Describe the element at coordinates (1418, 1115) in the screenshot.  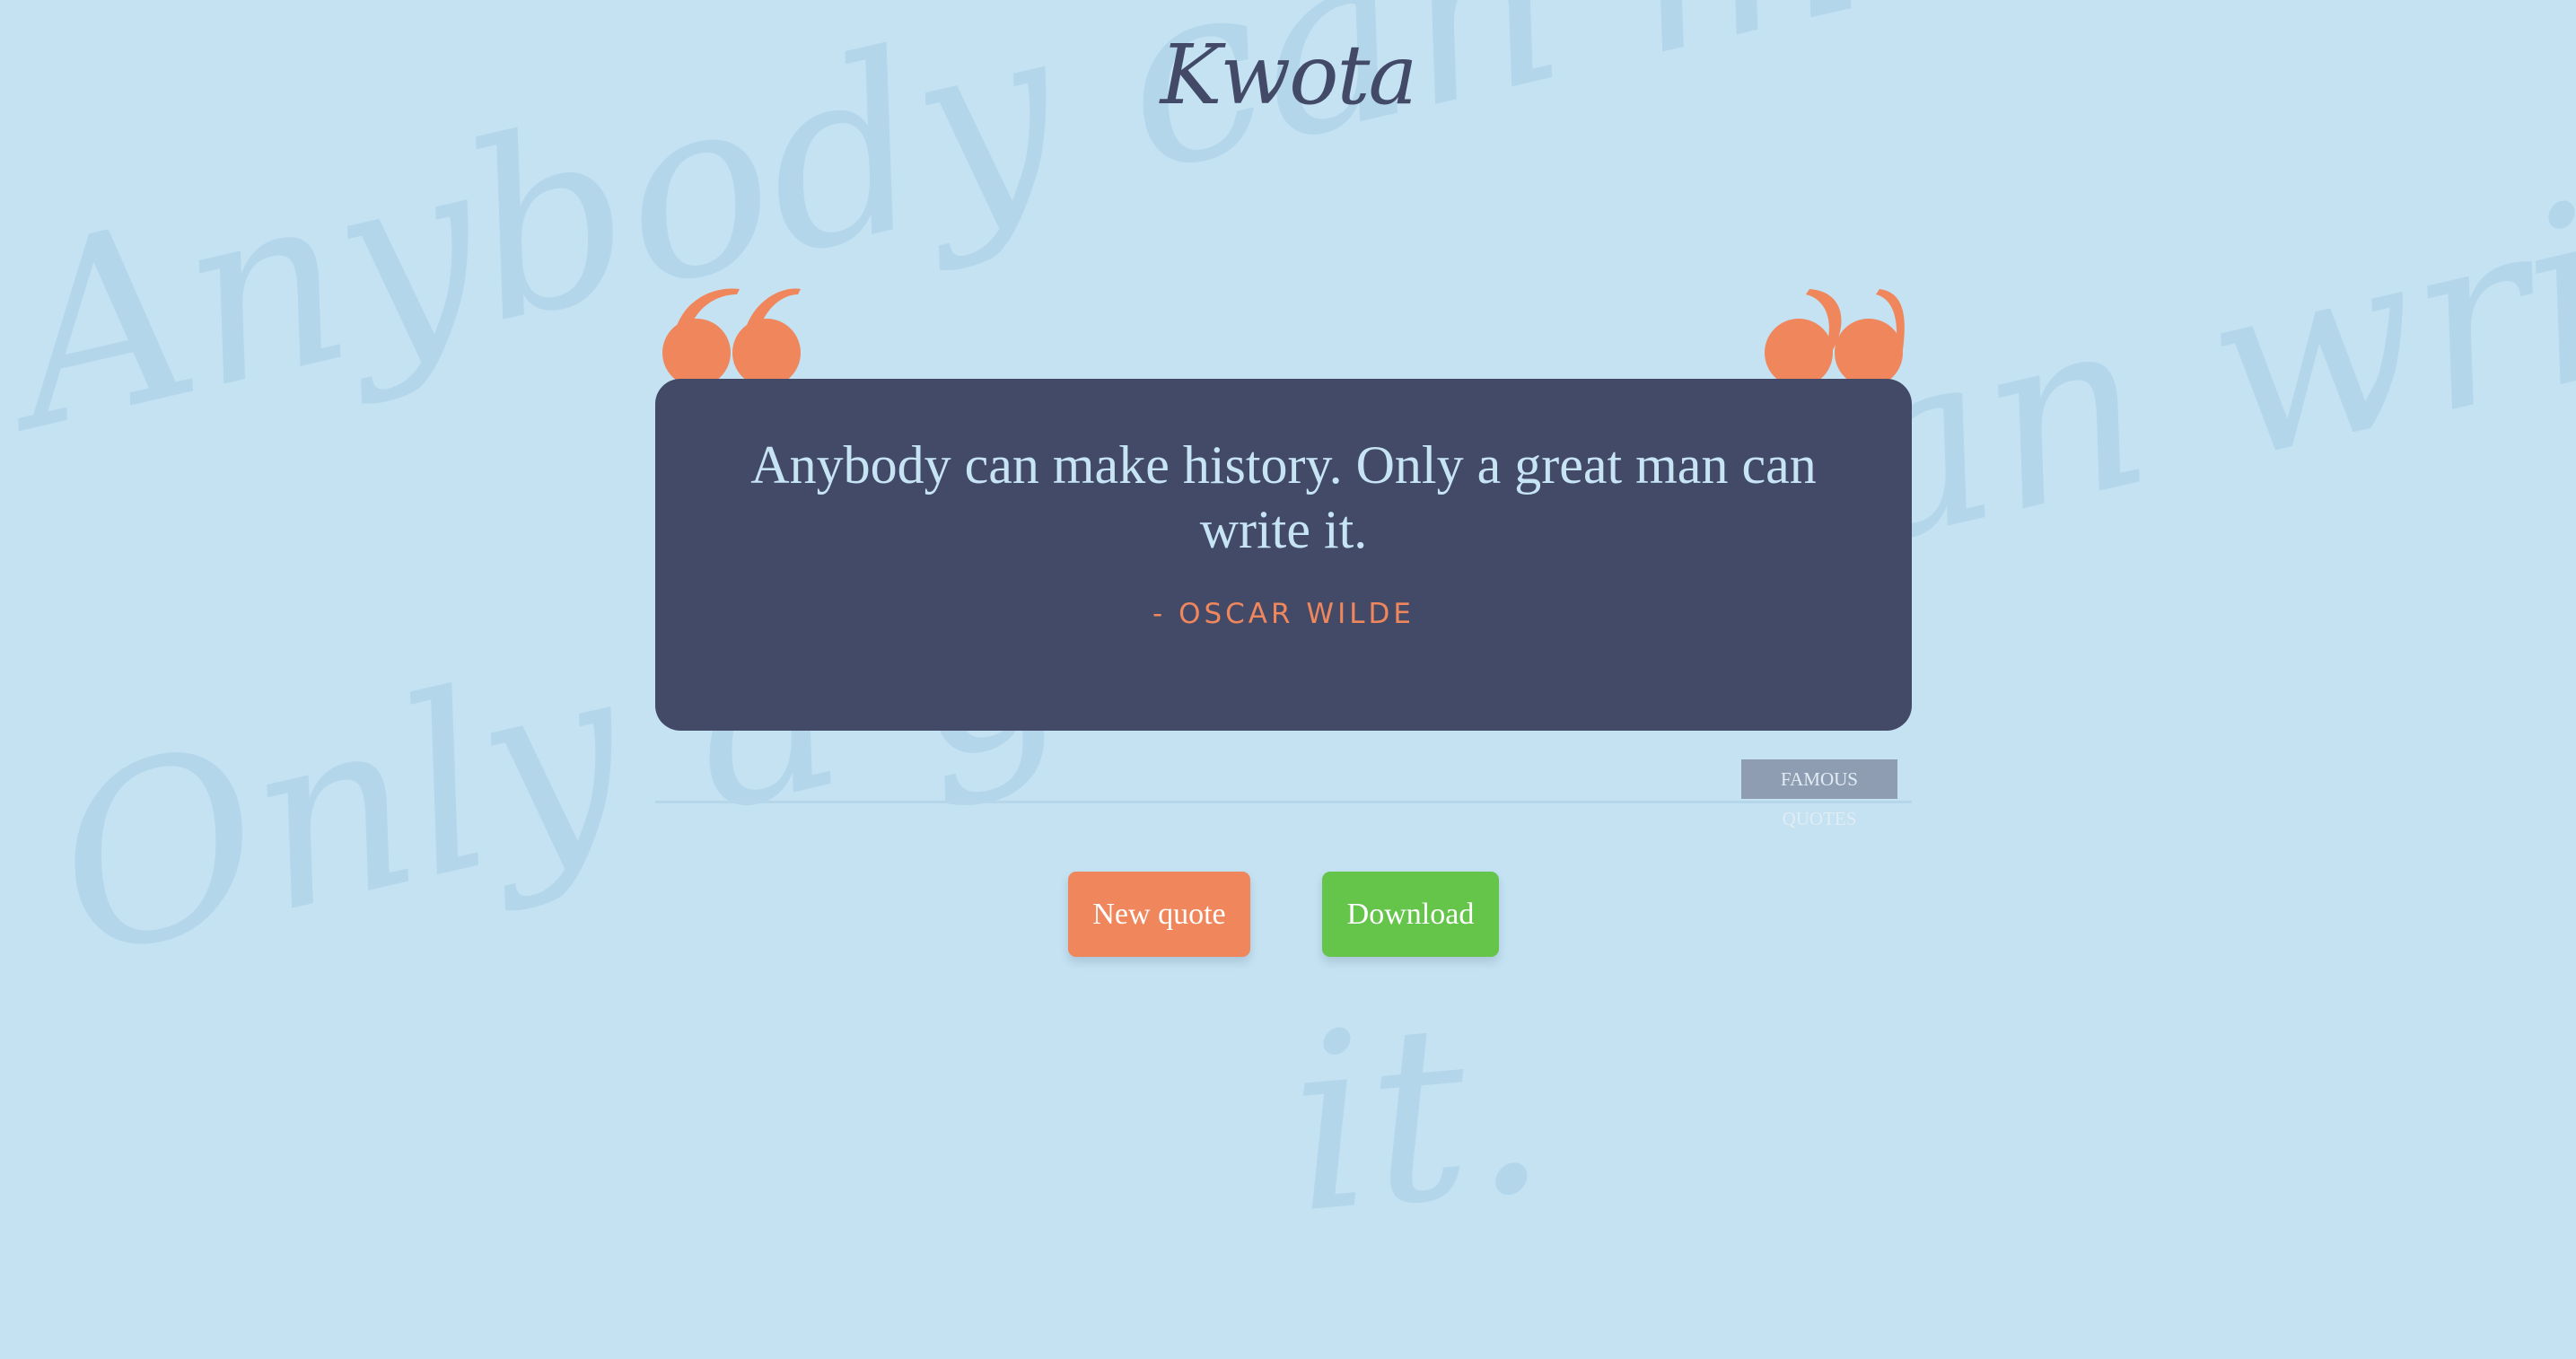
I see `background-text-line: it.` at that location.